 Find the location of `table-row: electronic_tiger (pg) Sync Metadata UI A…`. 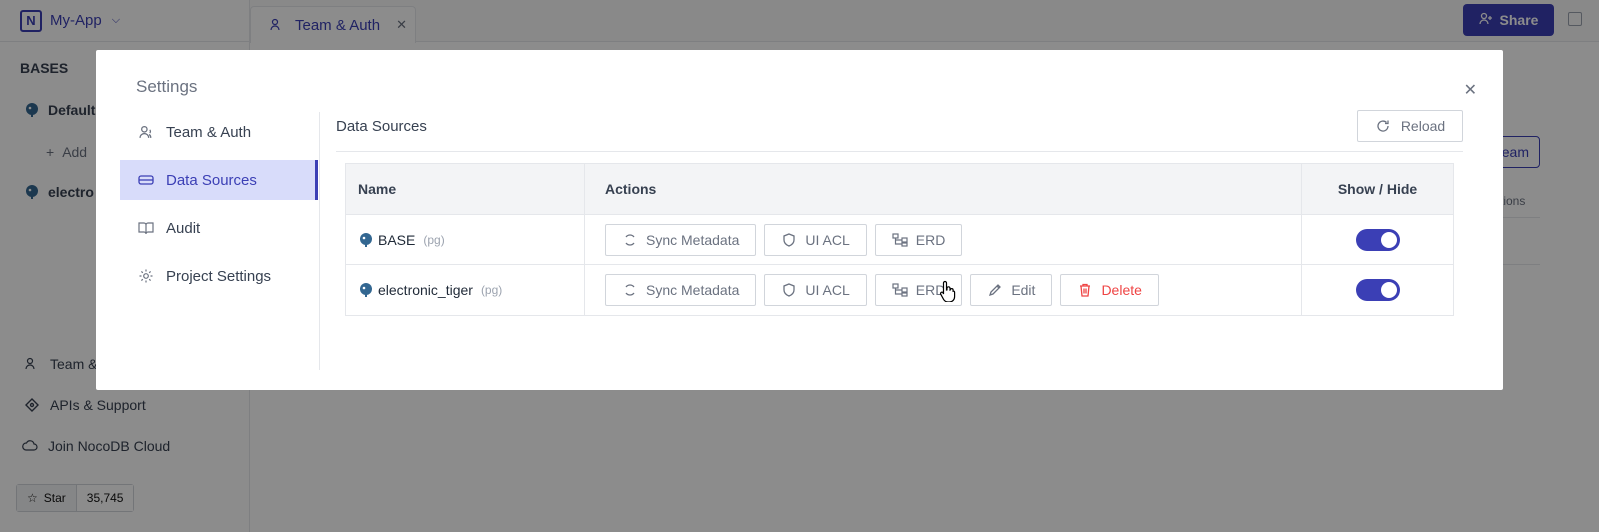

table-row: electronic_tiger (pg) Sync Metadata UI A… is located at coordinates (899, 290).